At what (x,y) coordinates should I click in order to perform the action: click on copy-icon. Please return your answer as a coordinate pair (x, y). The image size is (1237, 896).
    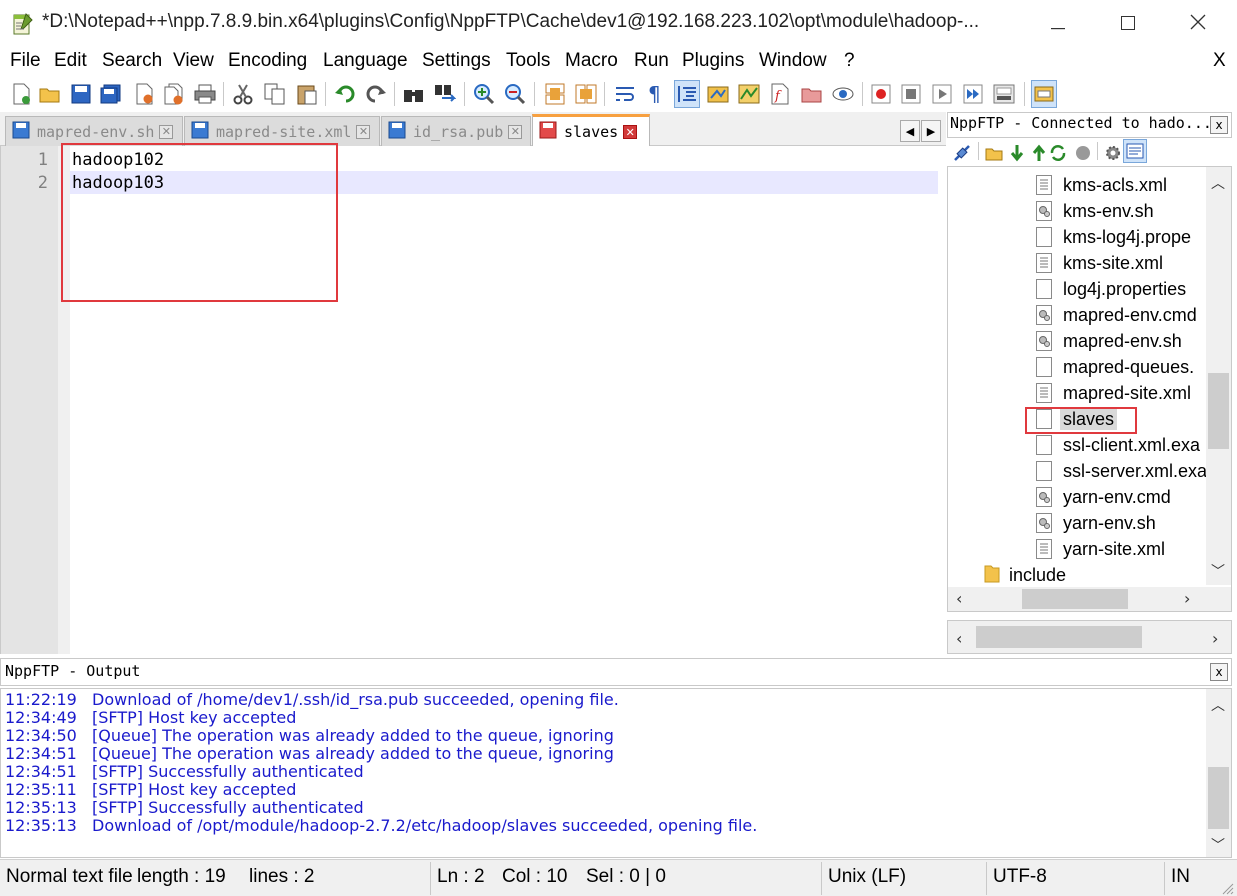
    Looking at the image, I should click on (275, 94).